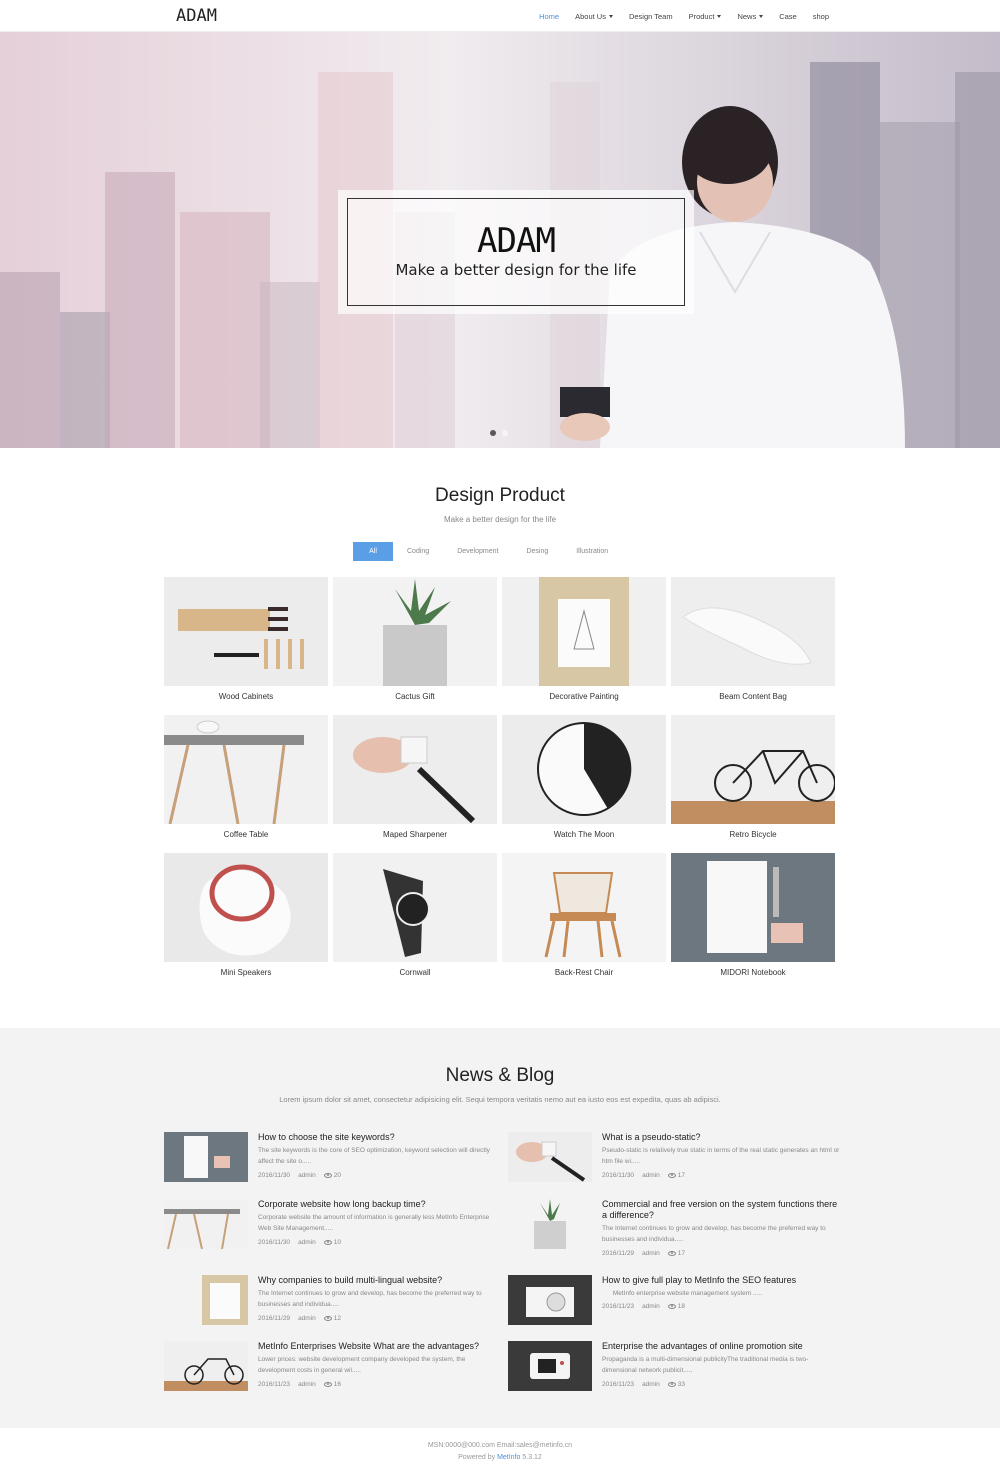  Describe the element at coordinates (753, 696) in the screenshot. I see `product-name: Beam Content Bag` at that location.